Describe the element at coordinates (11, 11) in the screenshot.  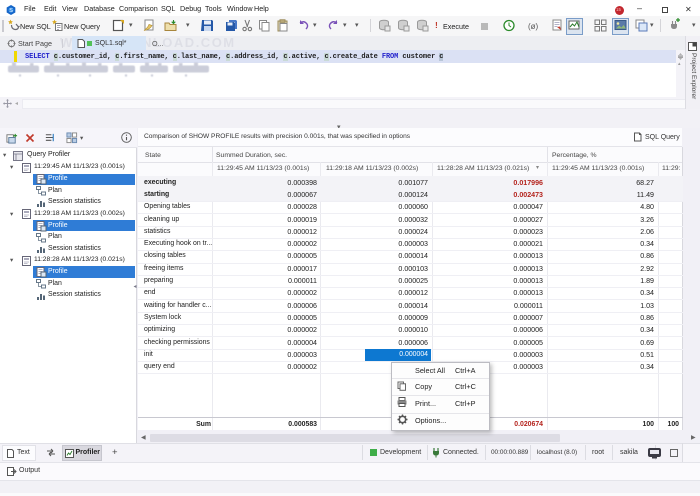
I see `svg-text: S` at that location.